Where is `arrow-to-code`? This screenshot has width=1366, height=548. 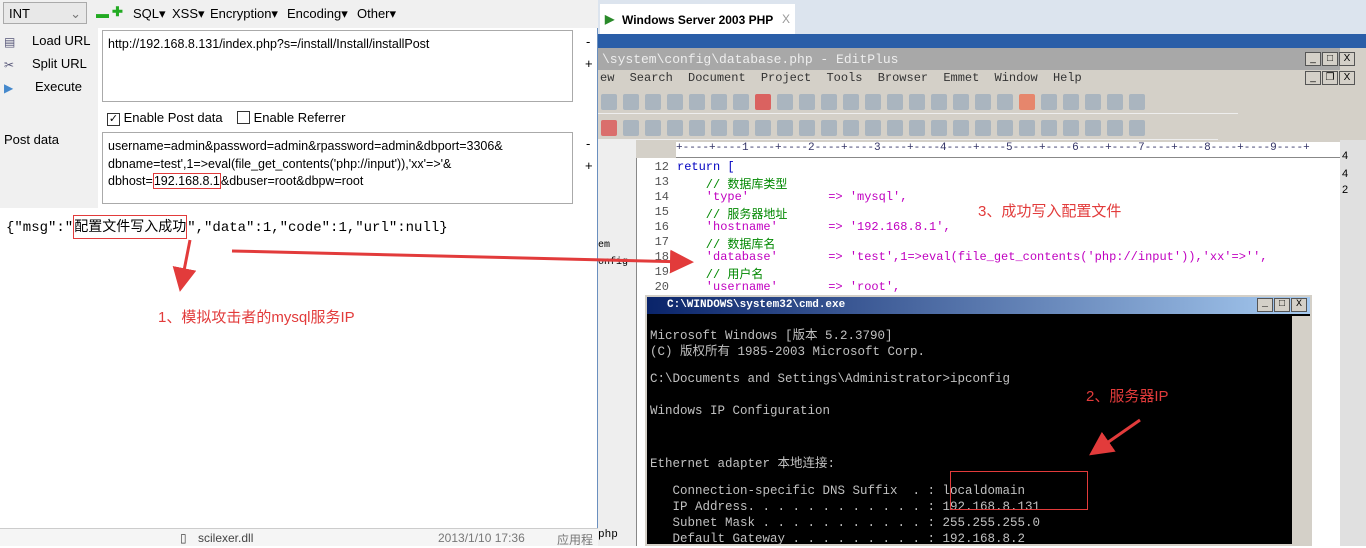
arrow-to-code is located at coordinates (462, 261).